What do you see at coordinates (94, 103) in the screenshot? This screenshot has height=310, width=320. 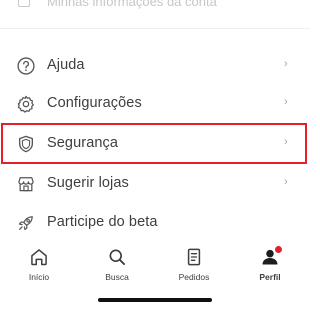 I see `menu-item-settings-label: Configurações` at bounding box center [94, 103].